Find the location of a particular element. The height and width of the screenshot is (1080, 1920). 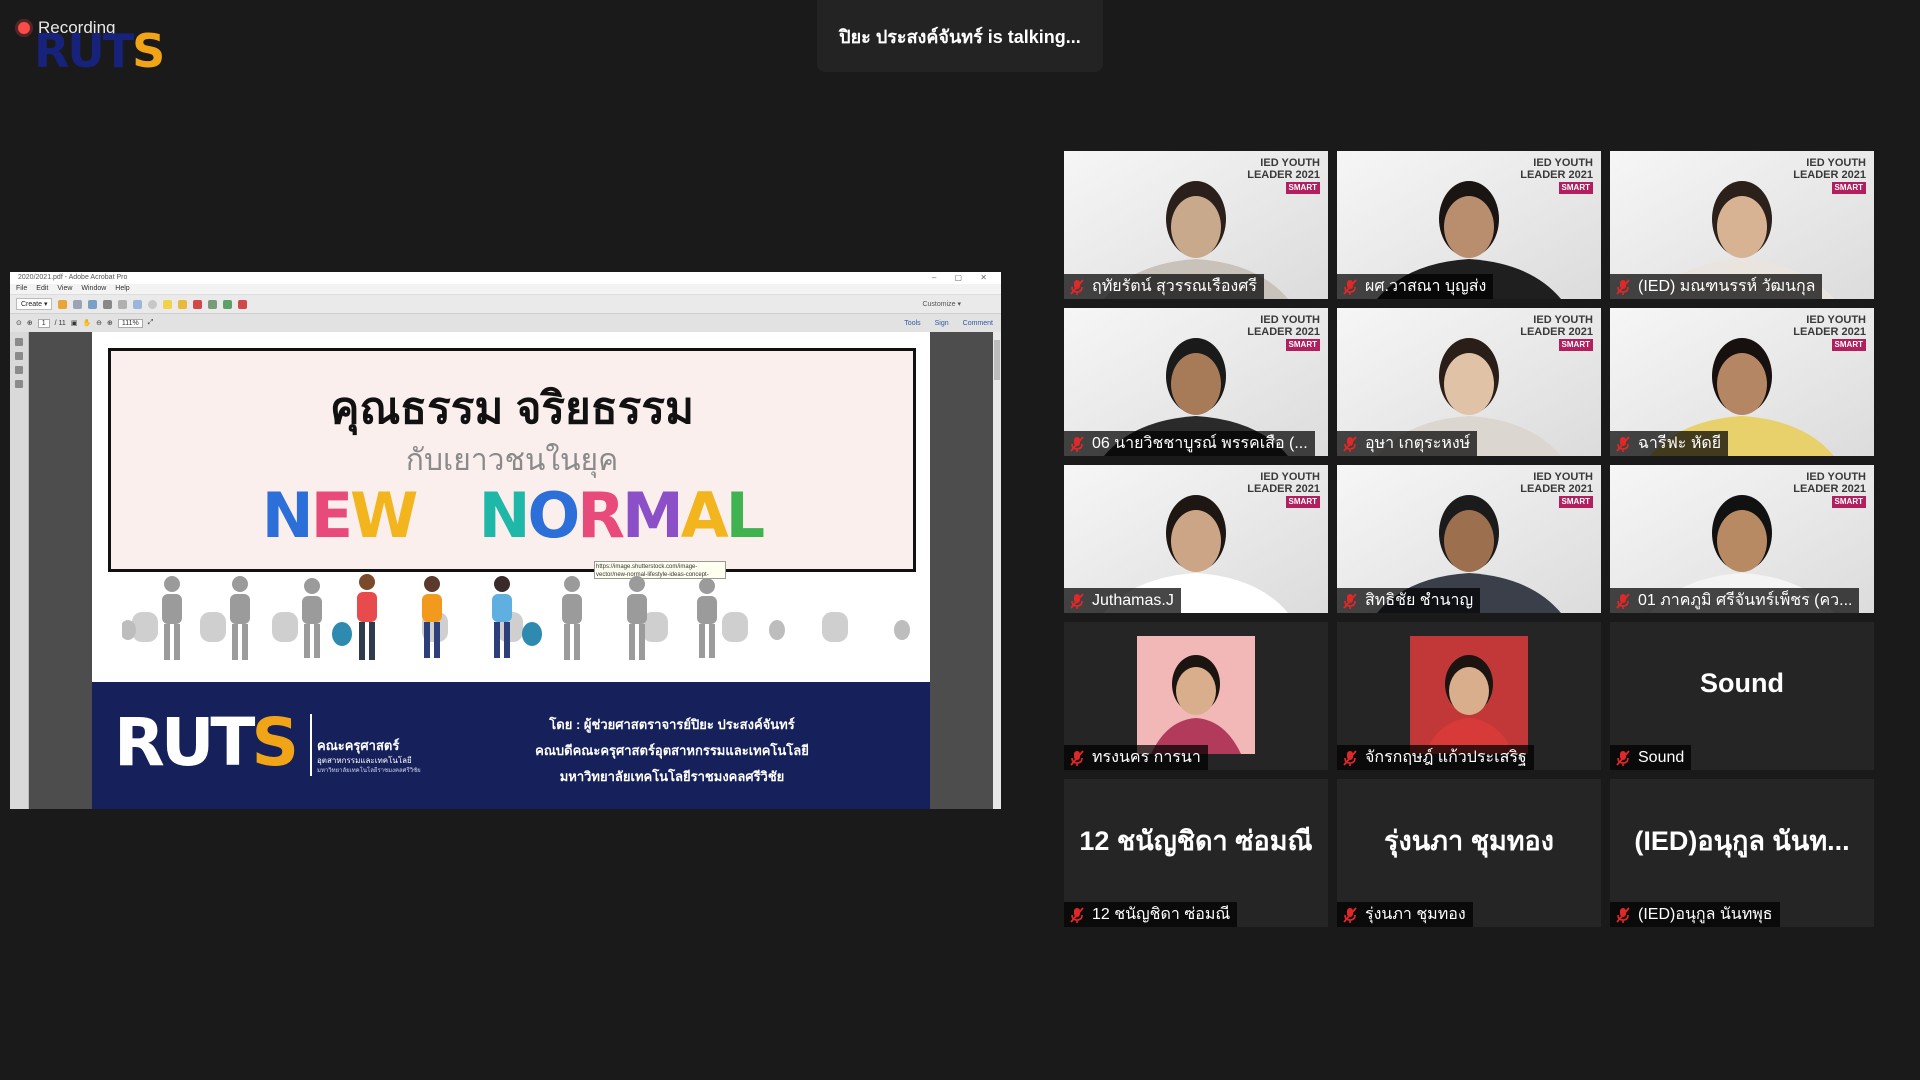

people-illustration is located at coordinates (516, 617).